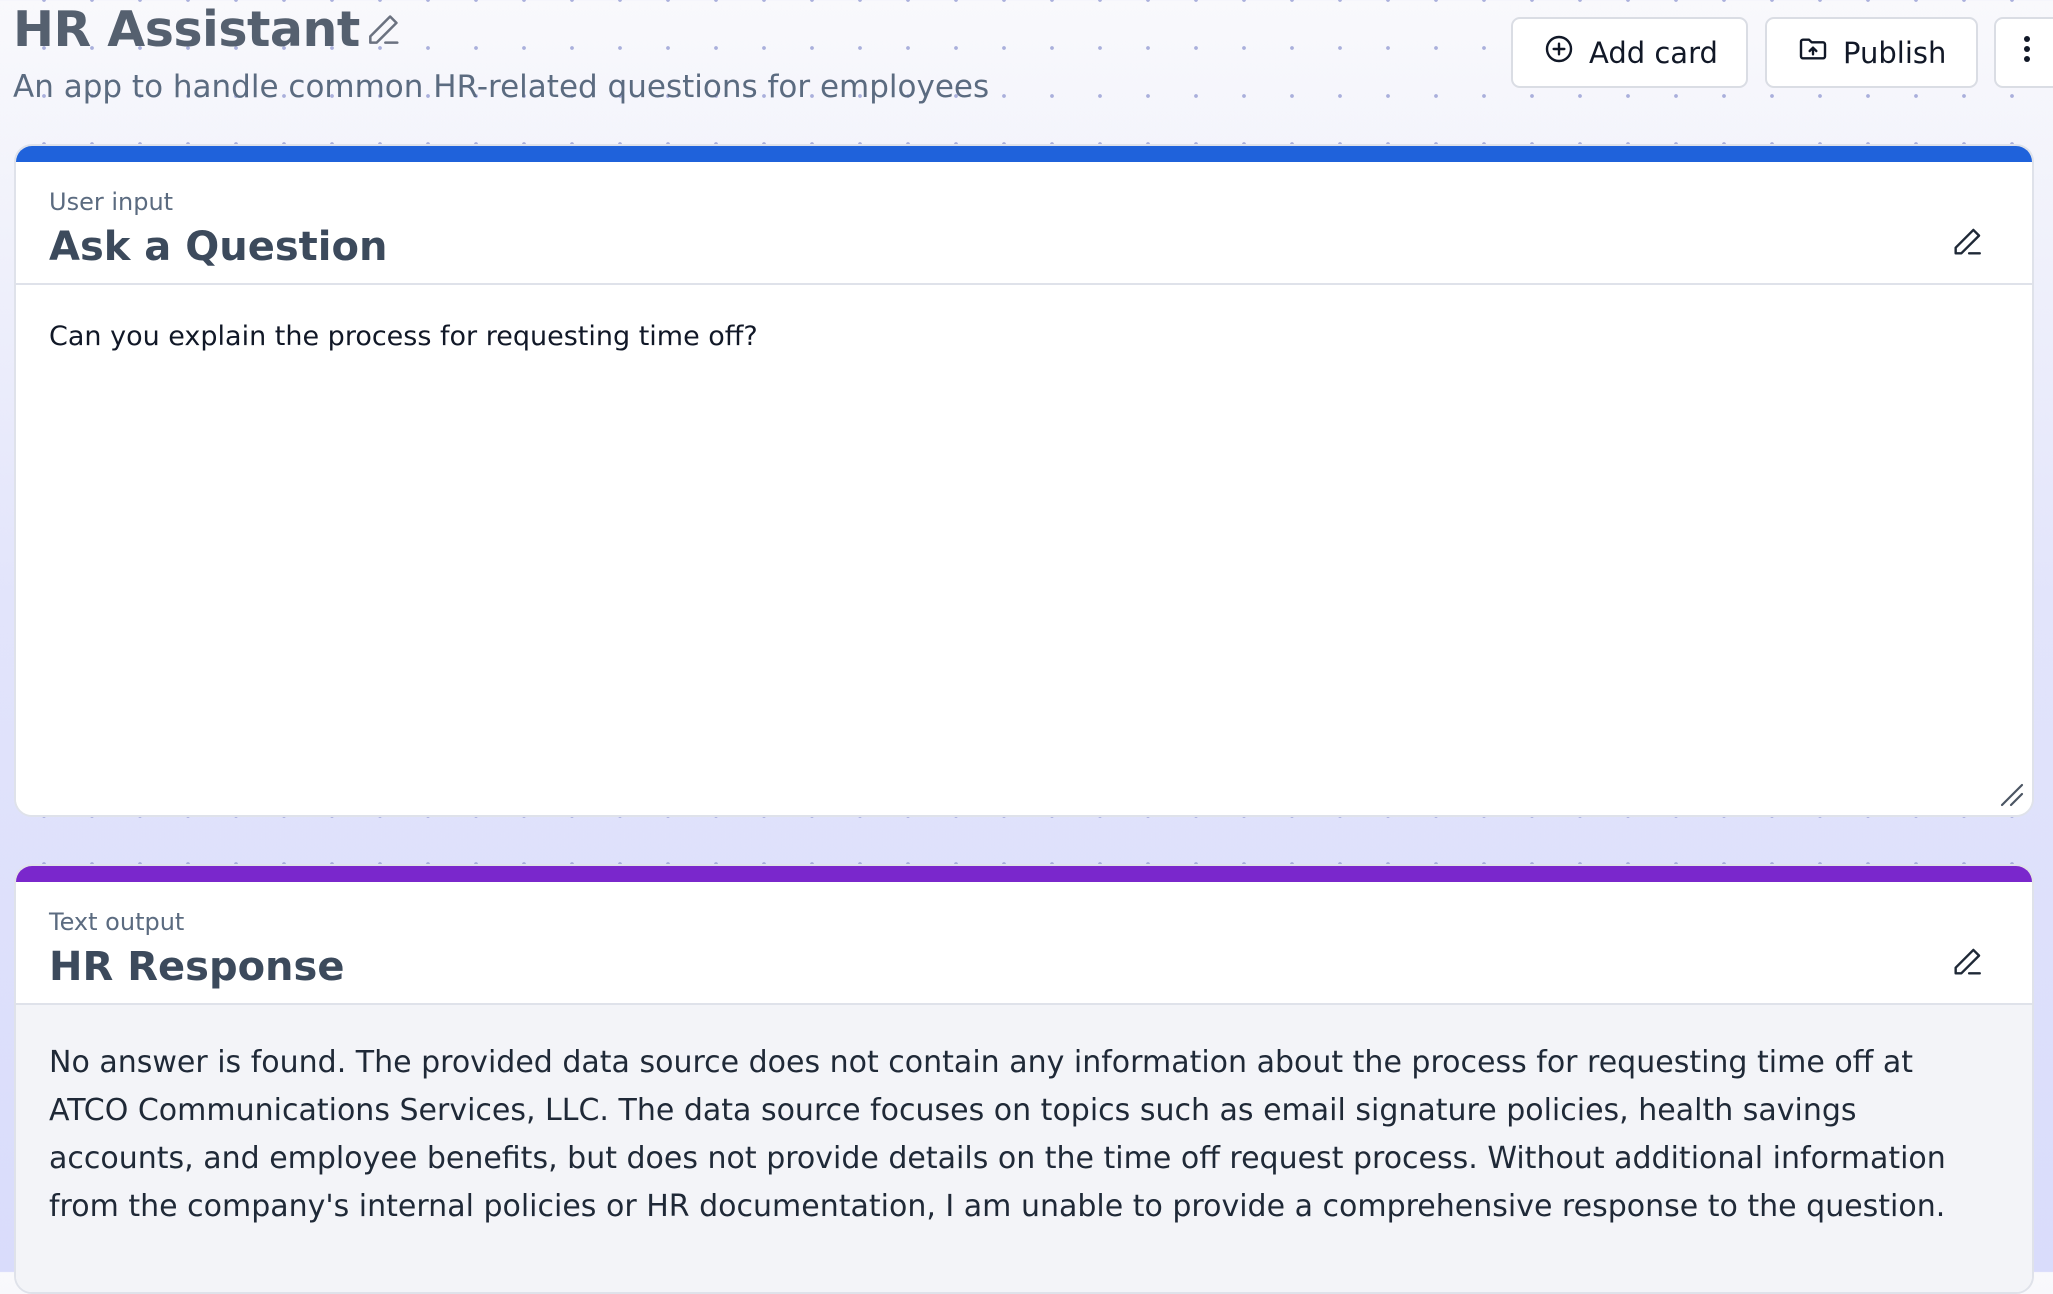 This screenshot has height=1294, width=2053. I want to click on plus-circle-icon, so click(1559, 52).